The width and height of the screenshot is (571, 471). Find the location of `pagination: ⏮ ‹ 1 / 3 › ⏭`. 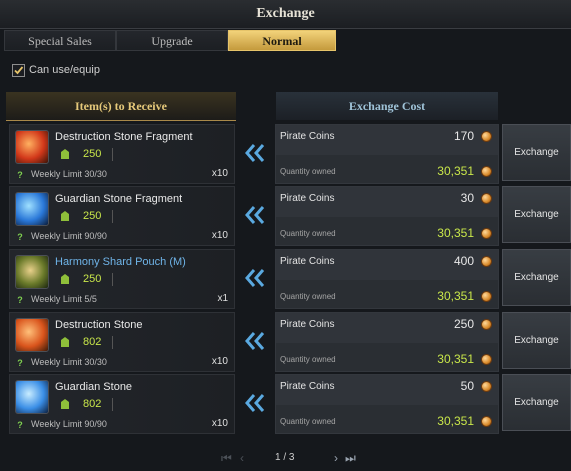

pagination: ⏮ ‹ 1 / 3 › ⏭ is located at coordinates (285, 458).